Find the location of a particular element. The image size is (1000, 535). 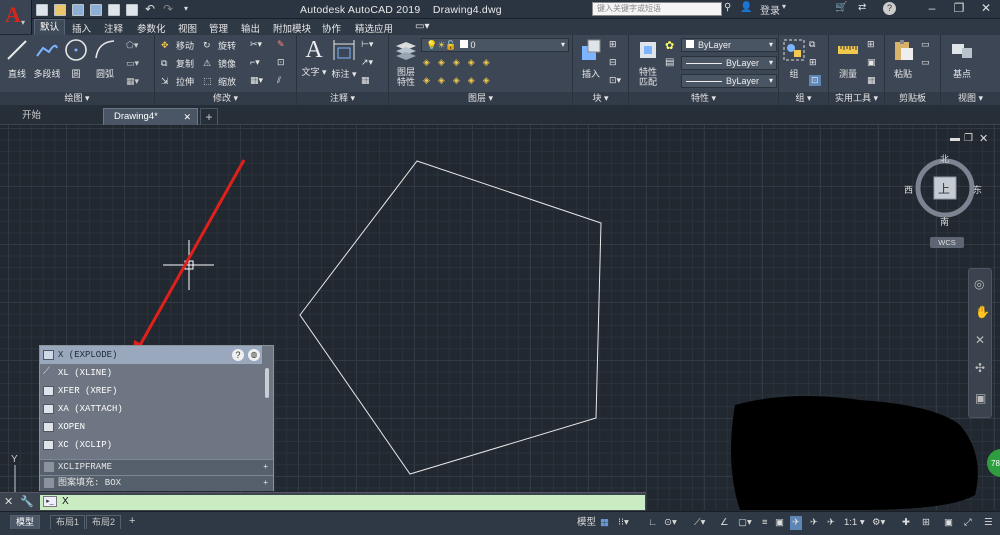

layer-dropdown: 💡☀🔓 0 ▾ is located at coordinates (495, 45).